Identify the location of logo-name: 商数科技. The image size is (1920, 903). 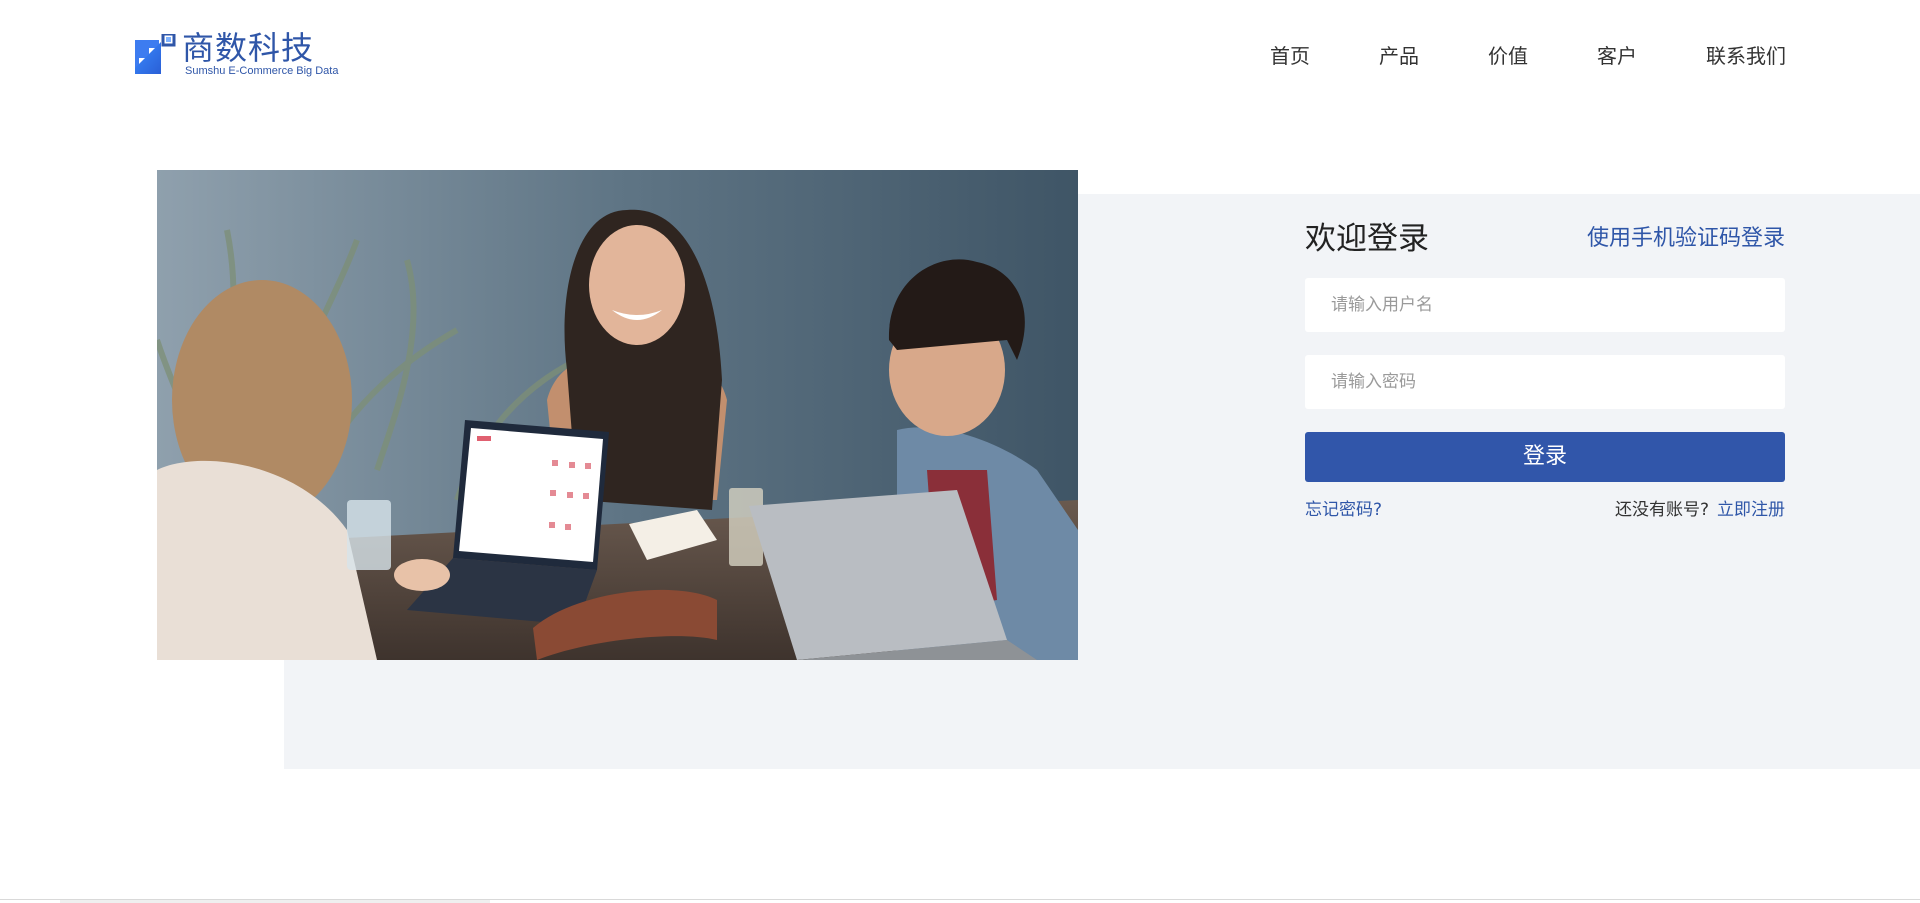
(248, 48).